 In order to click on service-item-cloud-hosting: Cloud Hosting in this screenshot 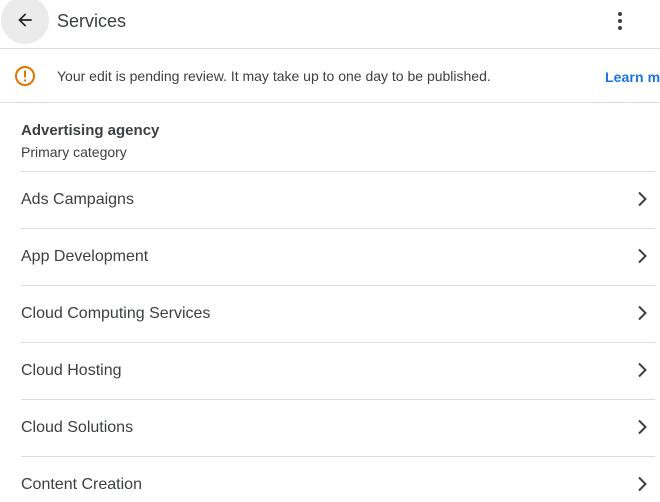, I will do `click(338, 370)`.